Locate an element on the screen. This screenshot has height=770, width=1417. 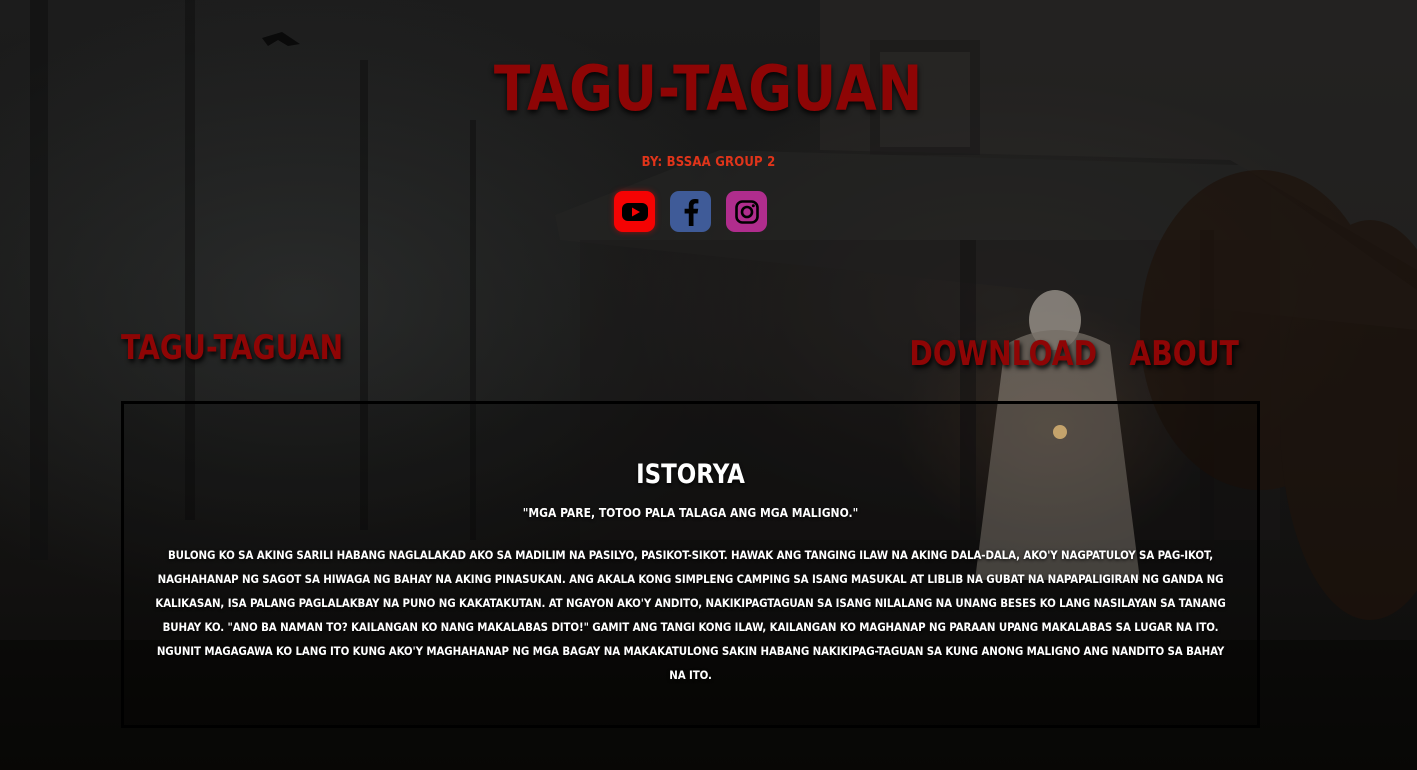
instagram-button is located at coordinates (746, 211).